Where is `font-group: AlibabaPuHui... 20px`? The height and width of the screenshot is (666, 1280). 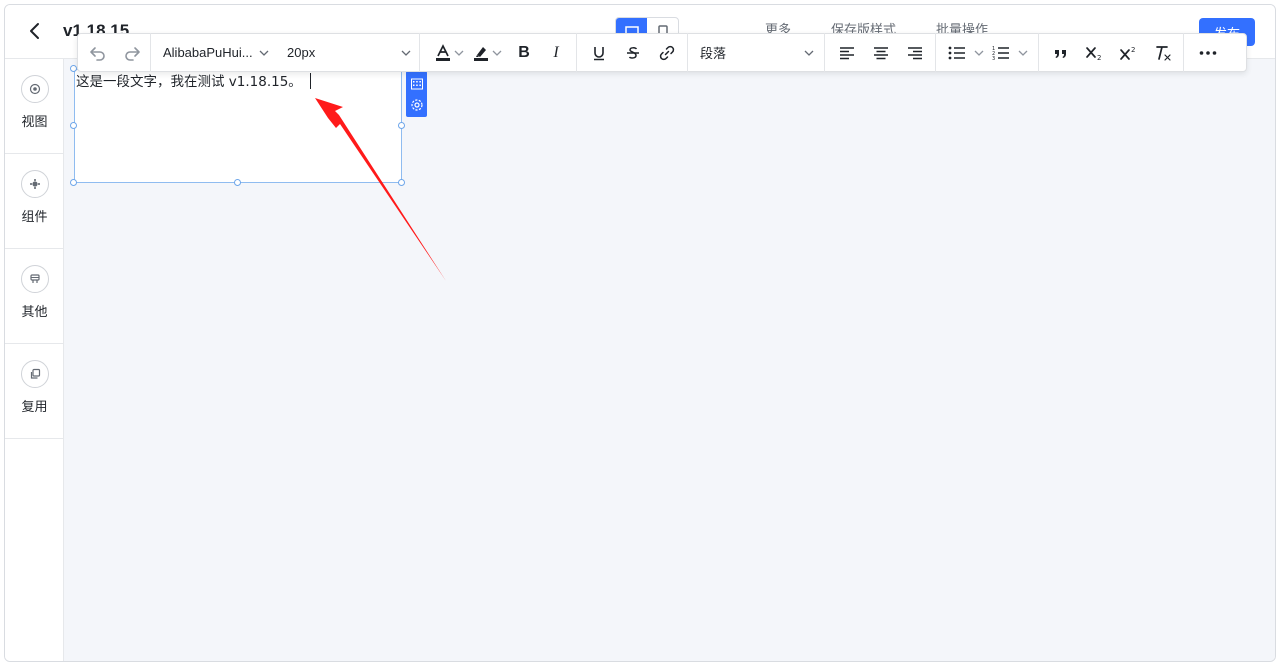 font-group: AlibabaPuHui... 20px is located at coordinates (285, 52).